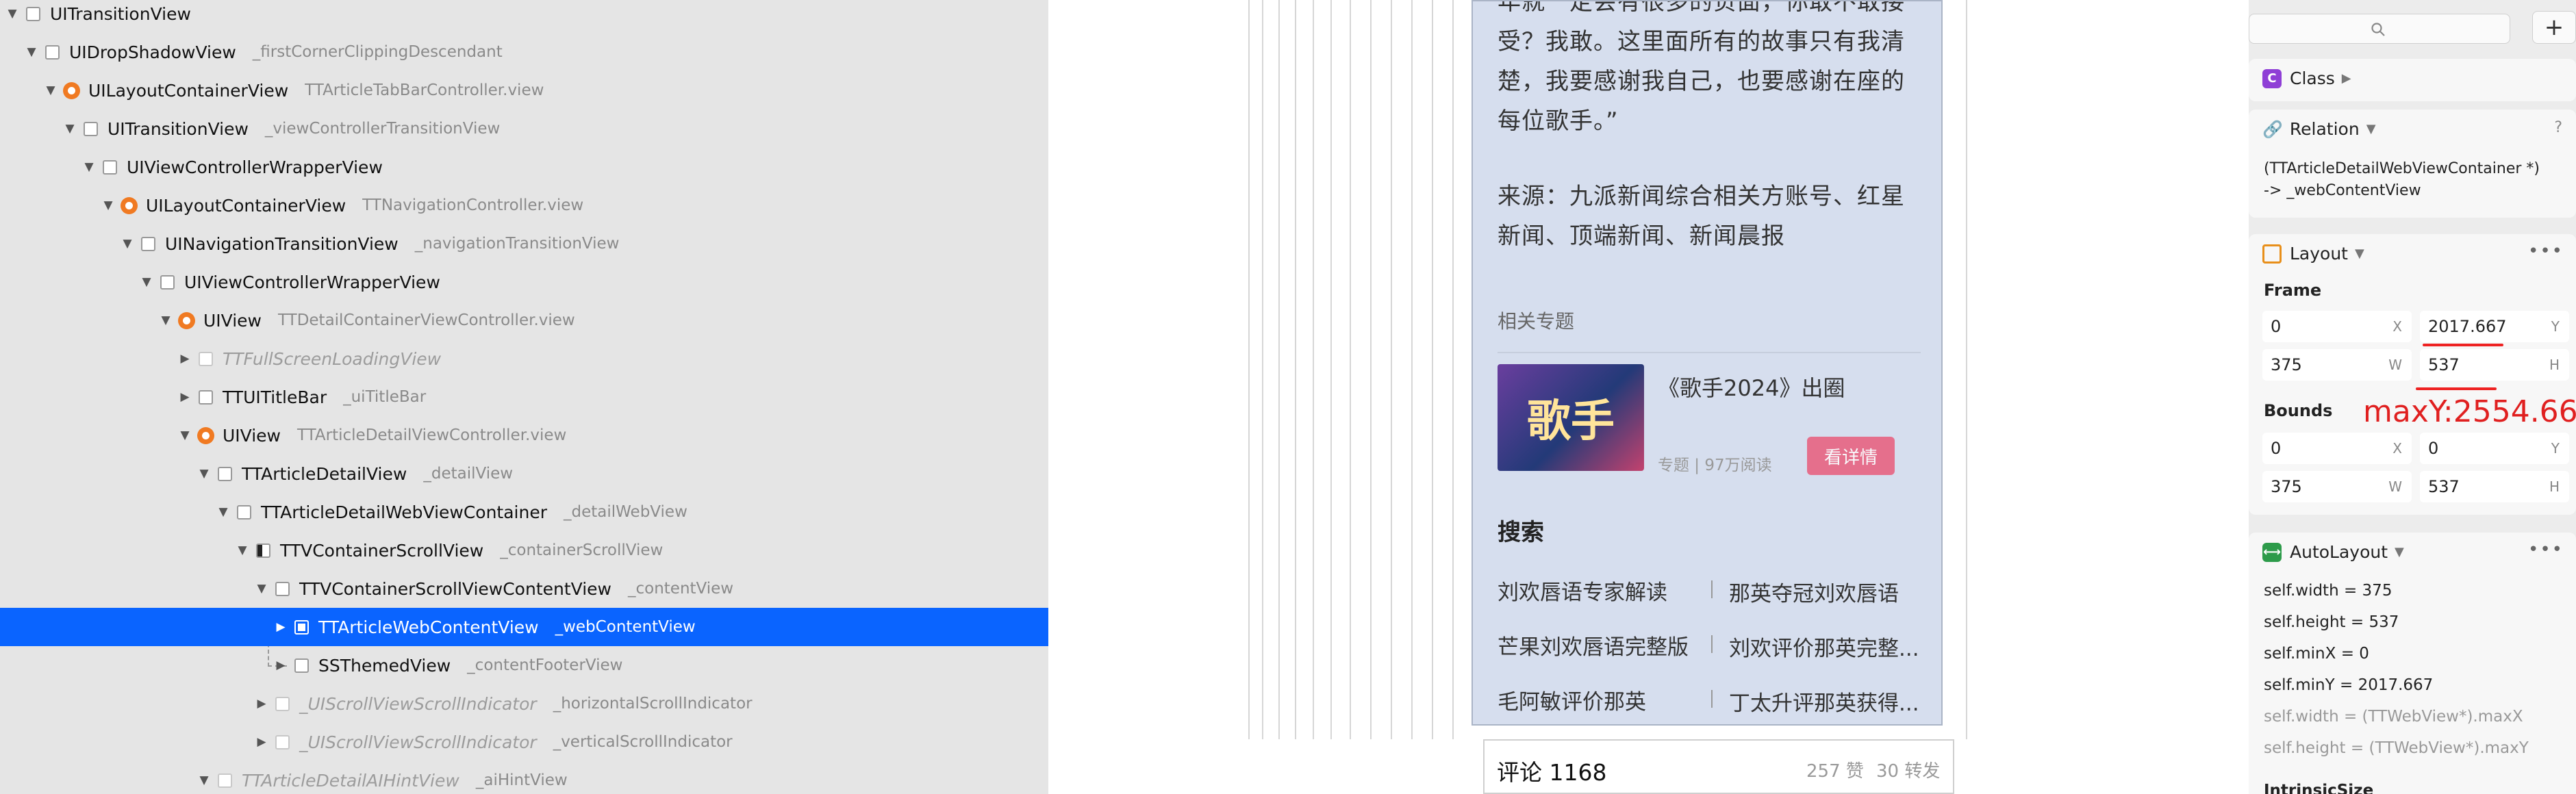 The width and height of the screenshot is (2576, 794). I want to click on tree-row: ▼ UITransitionView, so click(524, 16).